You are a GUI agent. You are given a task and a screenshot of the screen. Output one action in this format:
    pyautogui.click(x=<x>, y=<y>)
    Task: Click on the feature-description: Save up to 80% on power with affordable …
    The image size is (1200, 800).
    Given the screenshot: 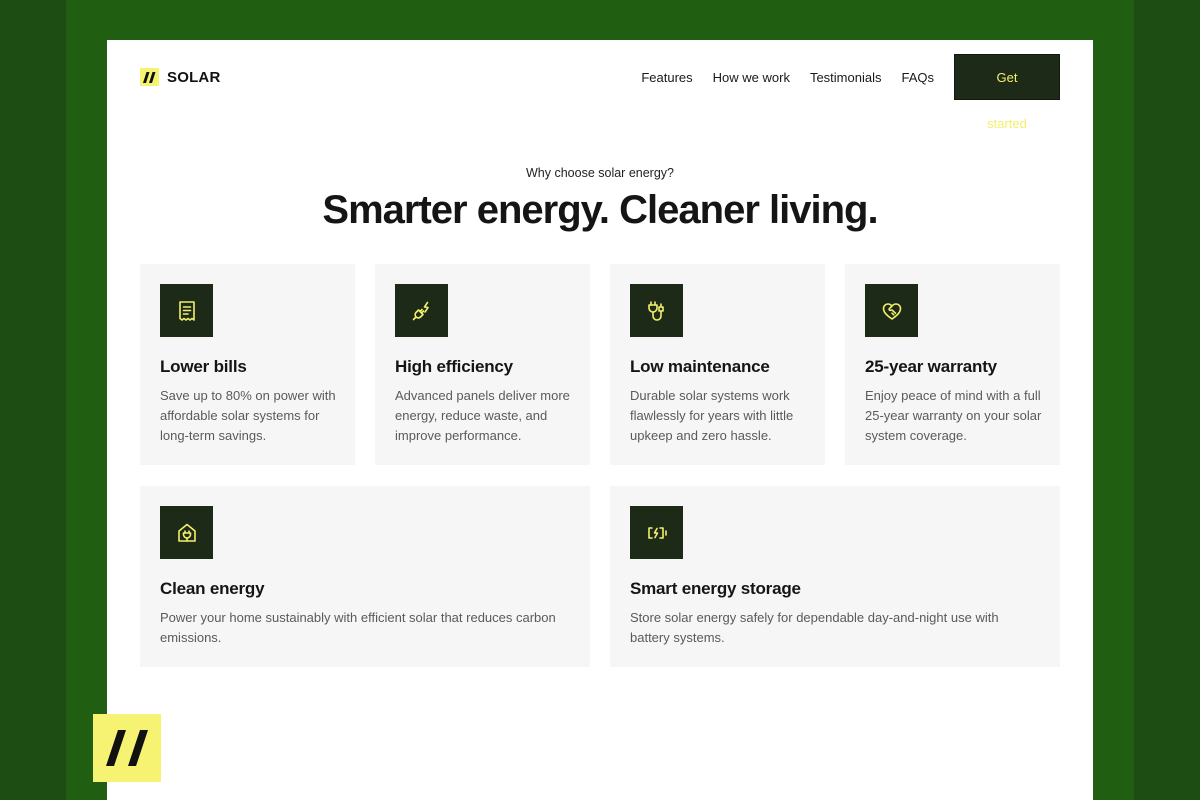 What is the action you would take?
    pyautogui.click(x=248, y=415)
    